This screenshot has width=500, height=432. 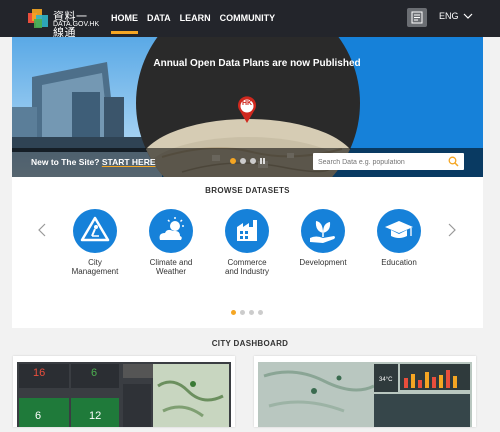 I want to click on worker-sign-icon, so click(x=95, y=229).